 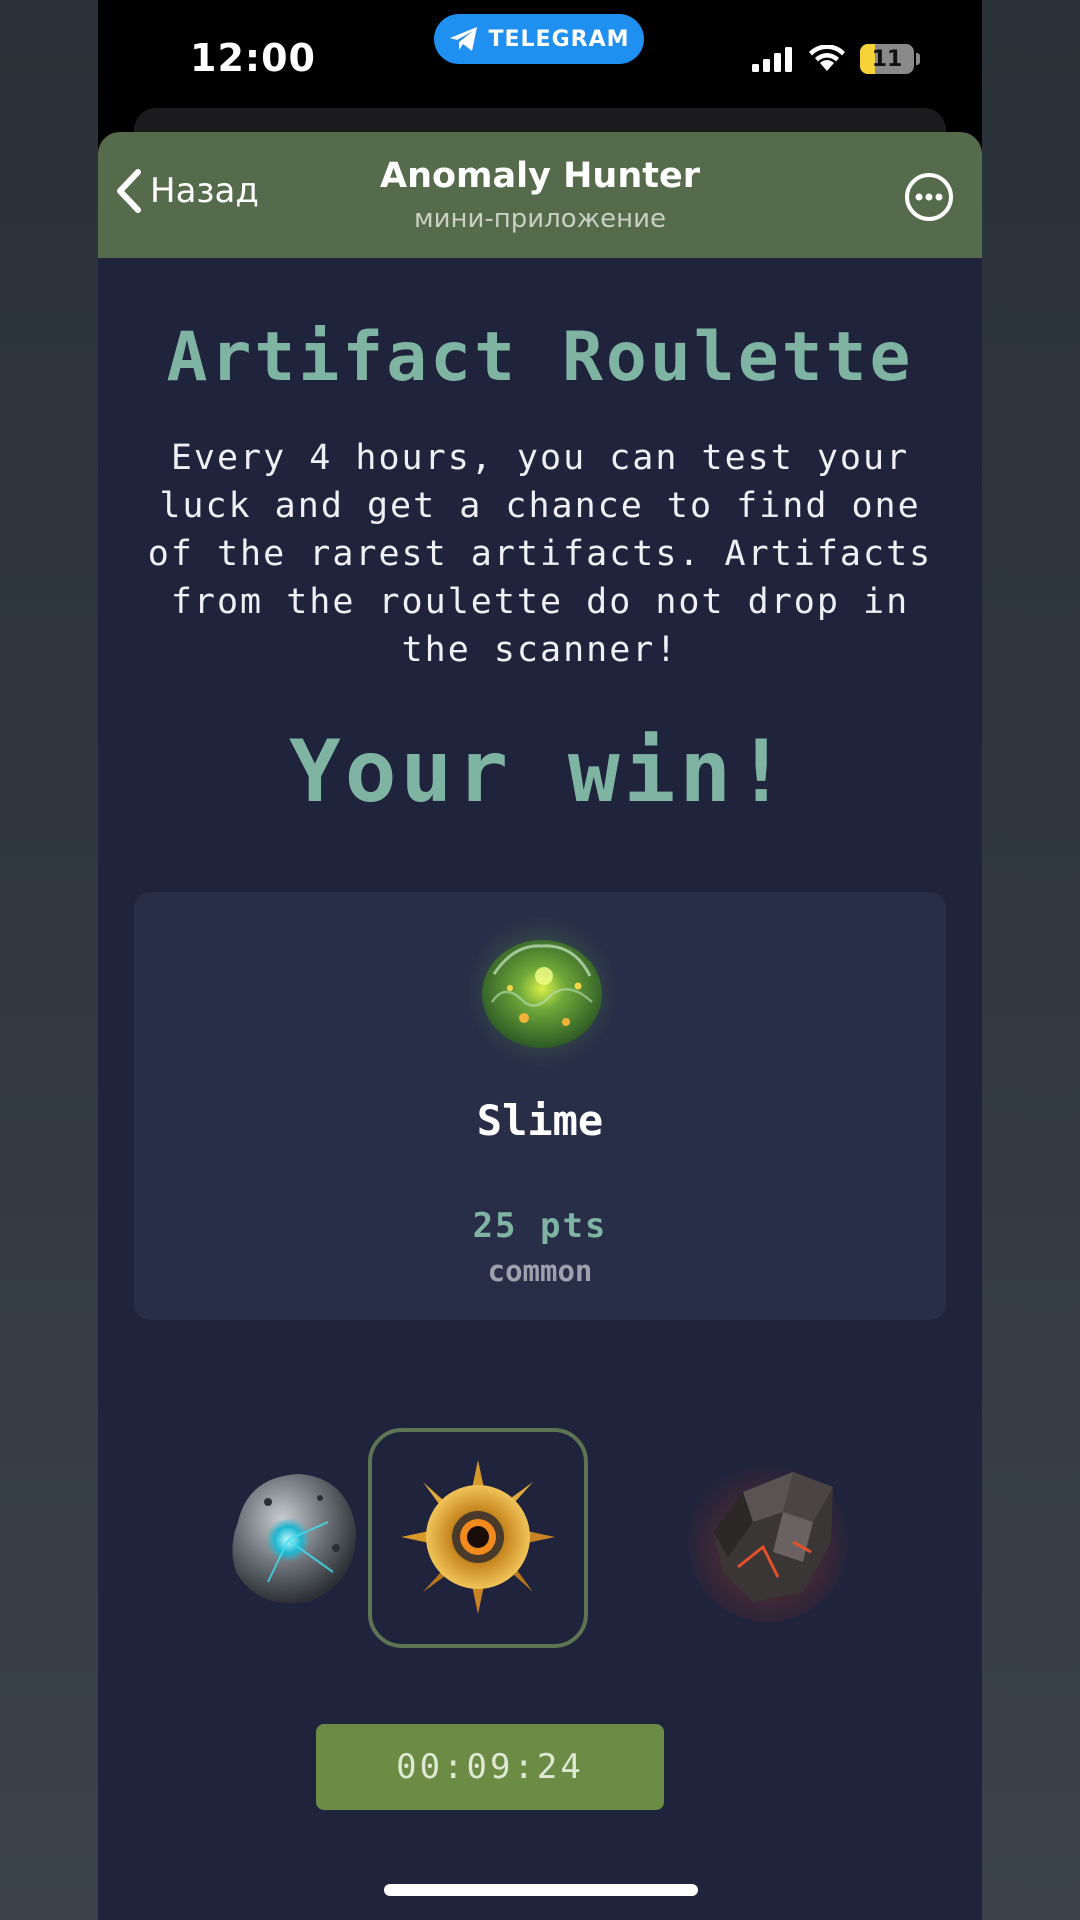 What do you see at coordinates (918, 59) in the screenshot?
I see `battery-tip` at bounding box center [918, 59].